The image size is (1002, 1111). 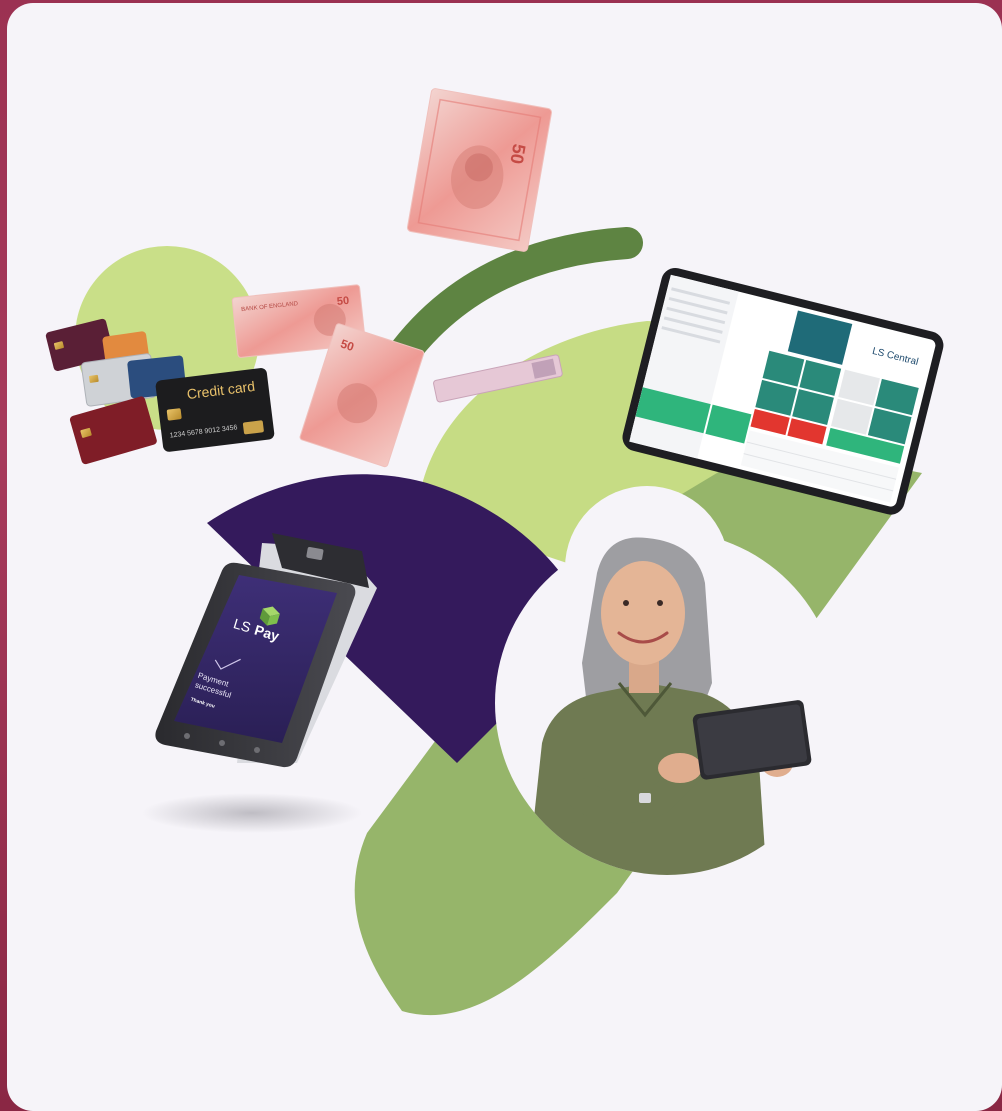 What do you see at coordinates (252, 813) in the screenshot?
I see `terminal-shadow` at bounding box center [252, 813].